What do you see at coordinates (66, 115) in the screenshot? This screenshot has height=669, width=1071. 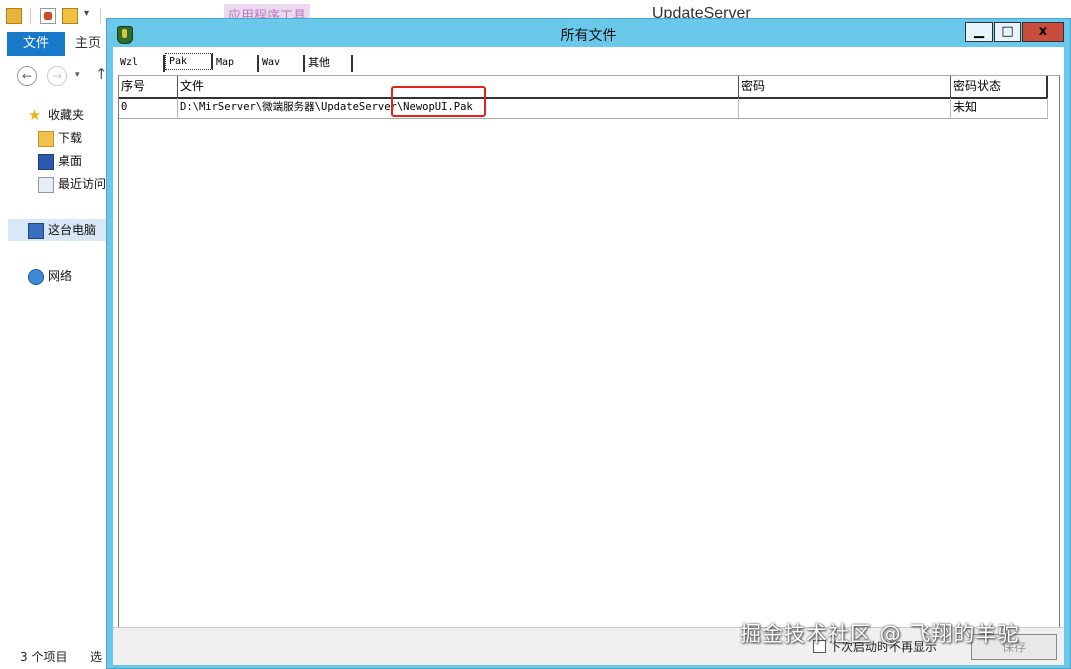 I see `nav-item-label: 收藏夹` at bounding box center [66, 115].